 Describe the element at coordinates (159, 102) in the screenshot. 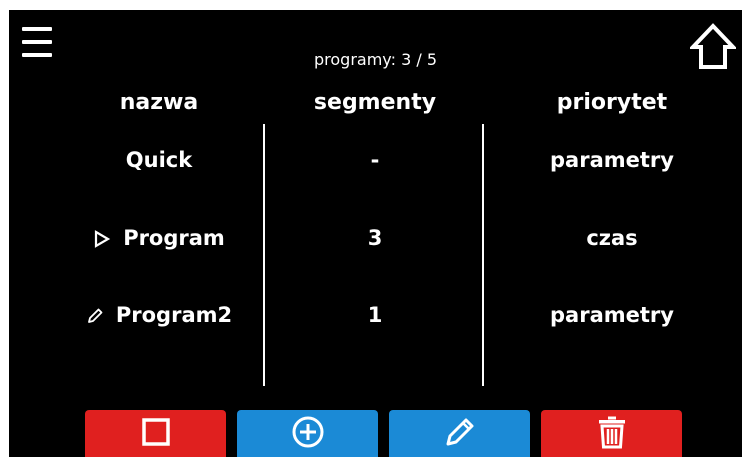

I see `column-header-name: nazwa` at that location.